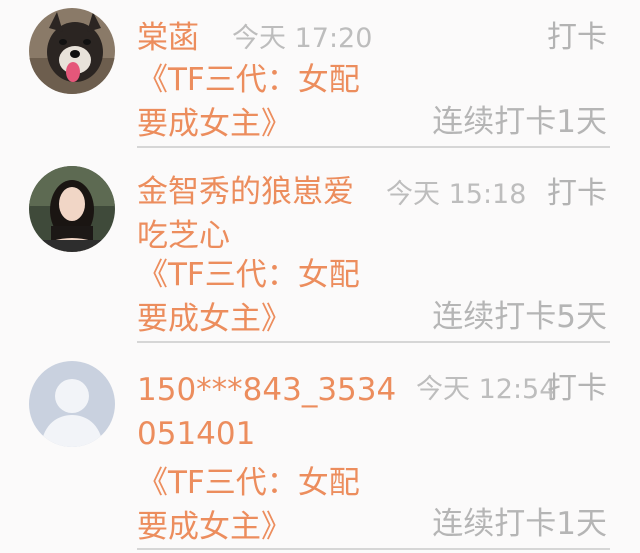 The image size is (640, 553). What do you see at coordinates (302, 38) in the screenshot?
I see `timestamp: 今天 17:20` at bounding box center [302, 38].